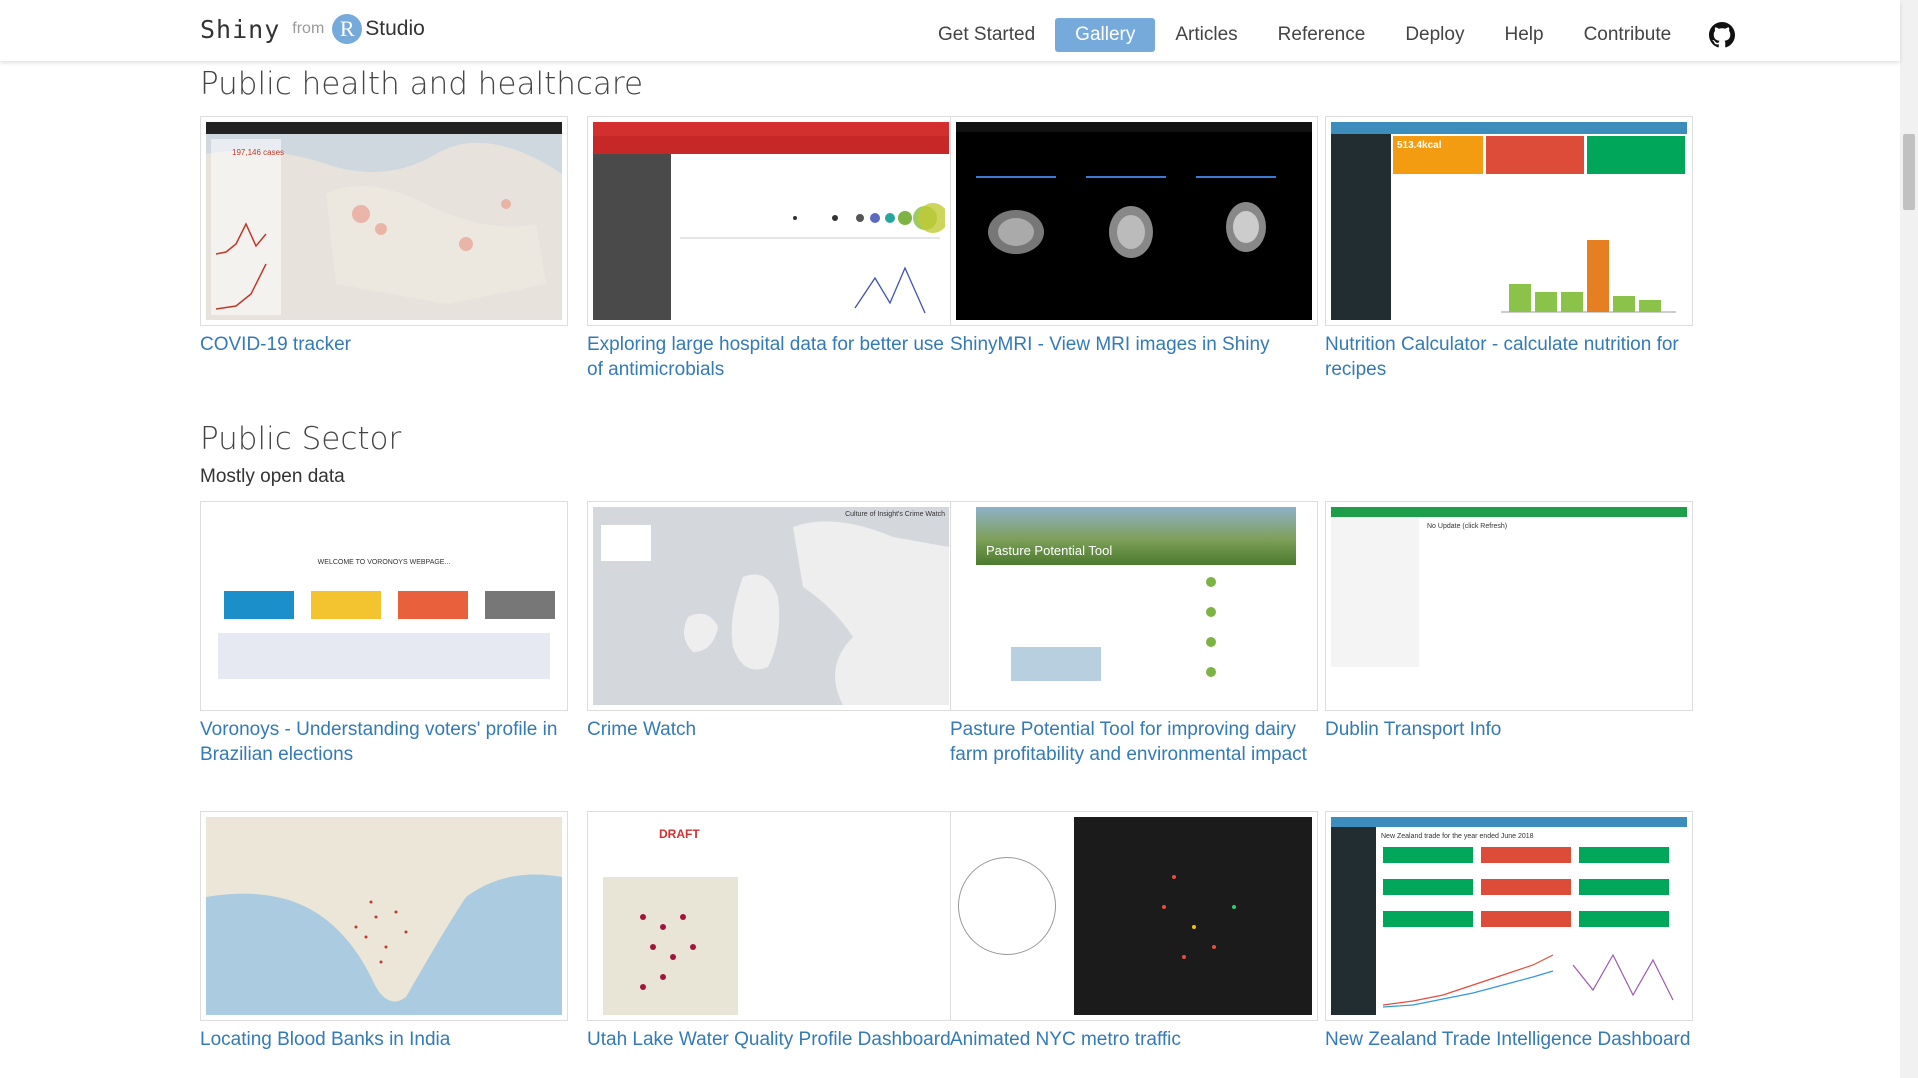 This screenshot has height=1078, width=1918. What do you see at coordinates (1509, 729) in the screenshot?
I see `card-title: Dublin Transport Info` at bounding box center [1509, 729].